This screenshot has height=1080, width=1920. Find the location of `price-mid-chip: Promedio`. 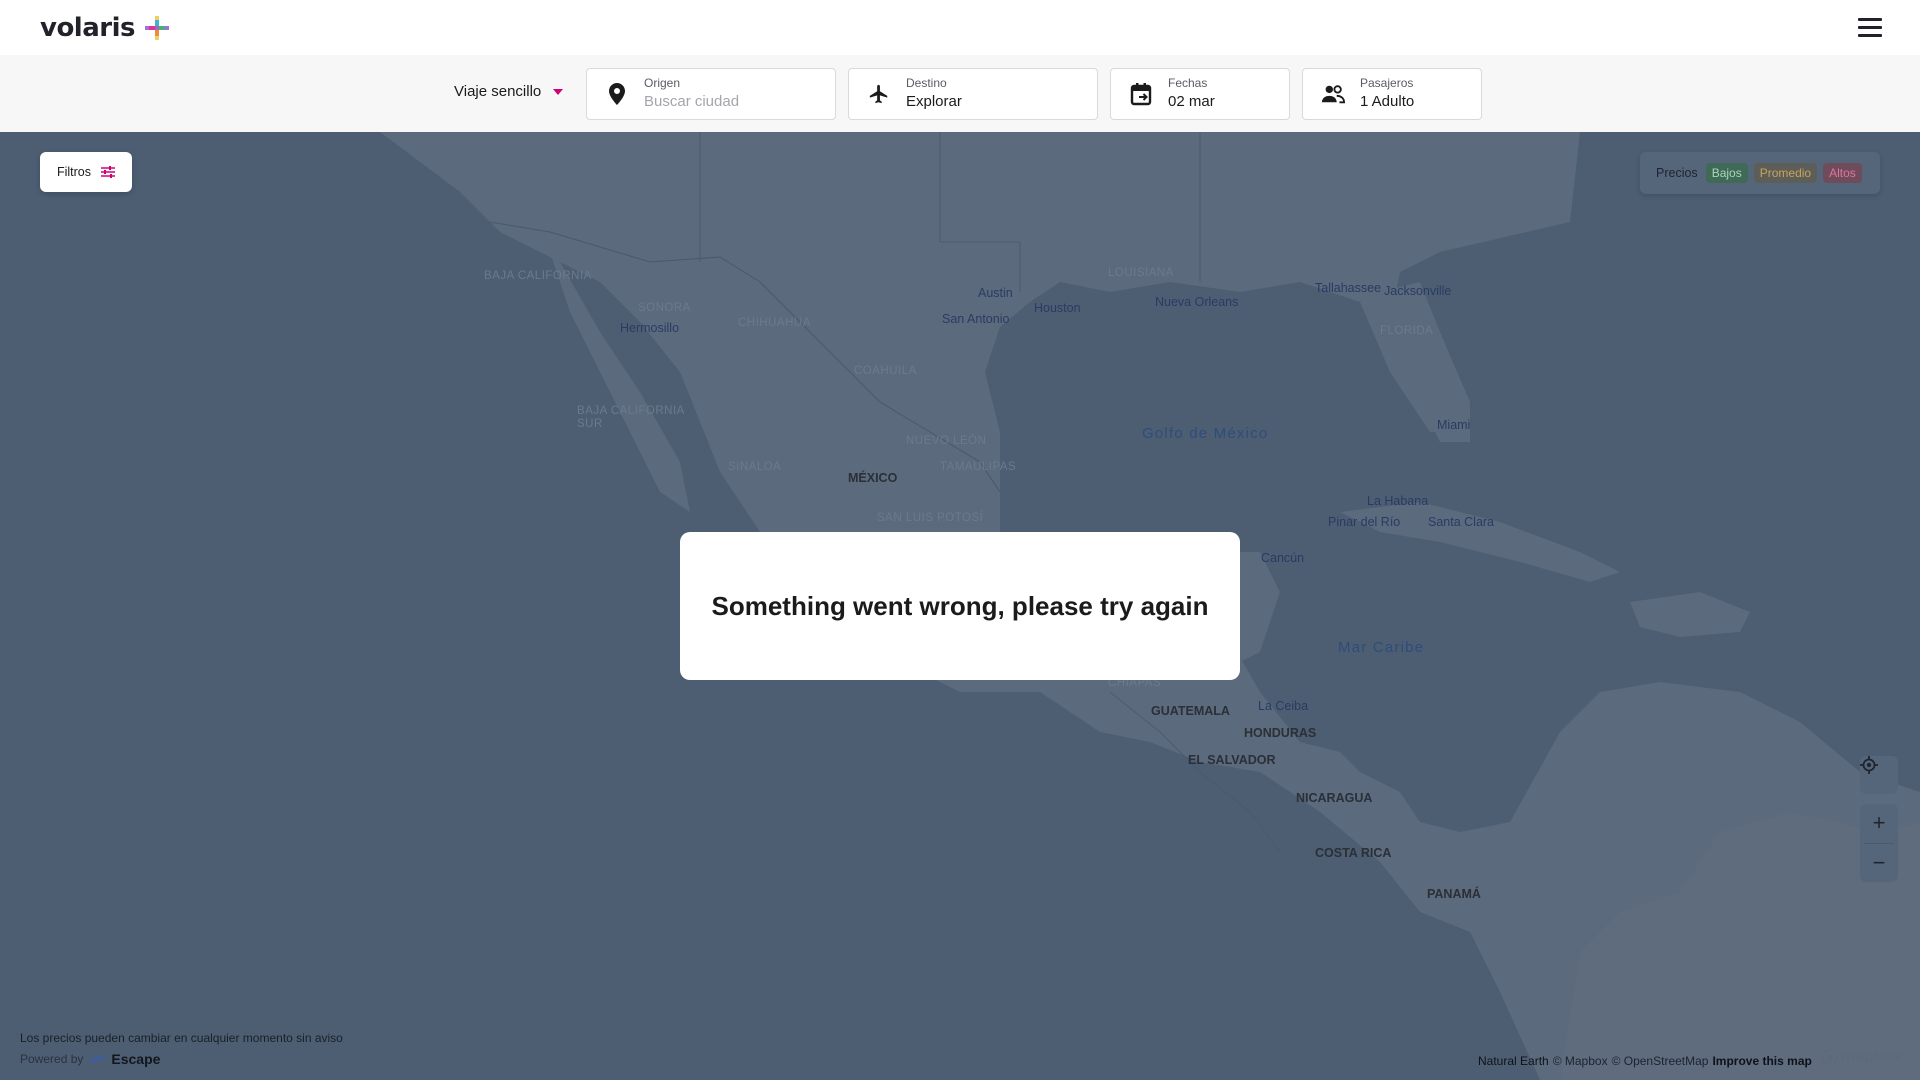

price-mid-chip: Promedio is located at coordinates (1785, 173).